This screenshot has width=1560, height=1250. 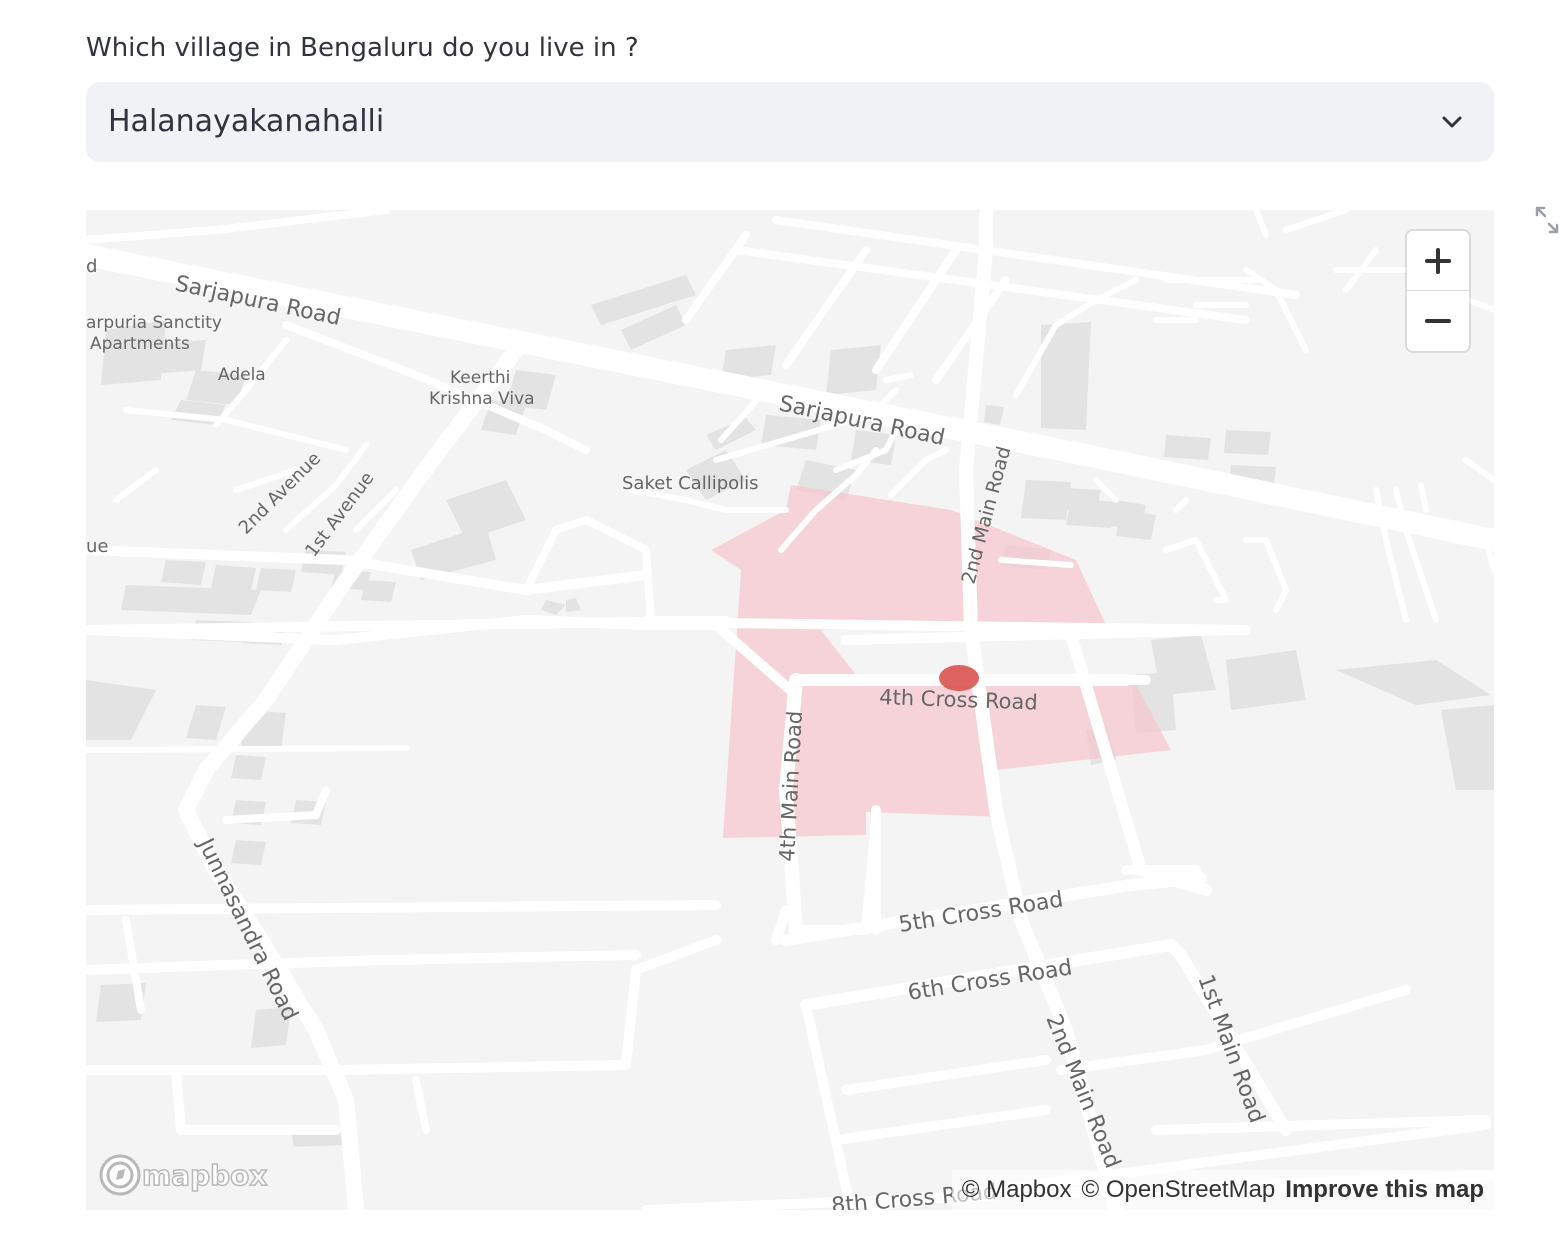 I want to click on improve-map-link: Improve this map, so click(x=1384, y=1190).